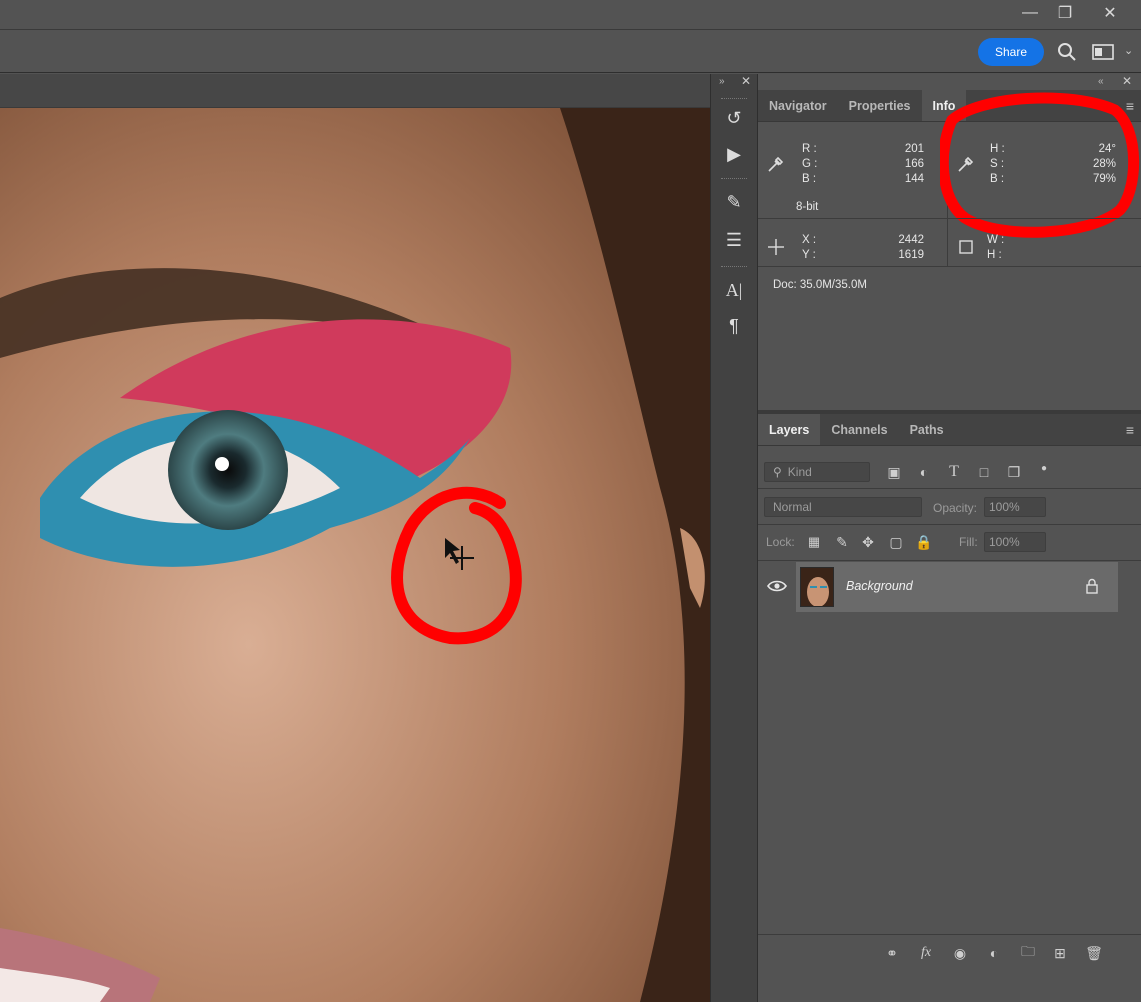 The width and height of the screenshot is (1141, 1002). I want to click on crosshair-icon, so click(776, 247).